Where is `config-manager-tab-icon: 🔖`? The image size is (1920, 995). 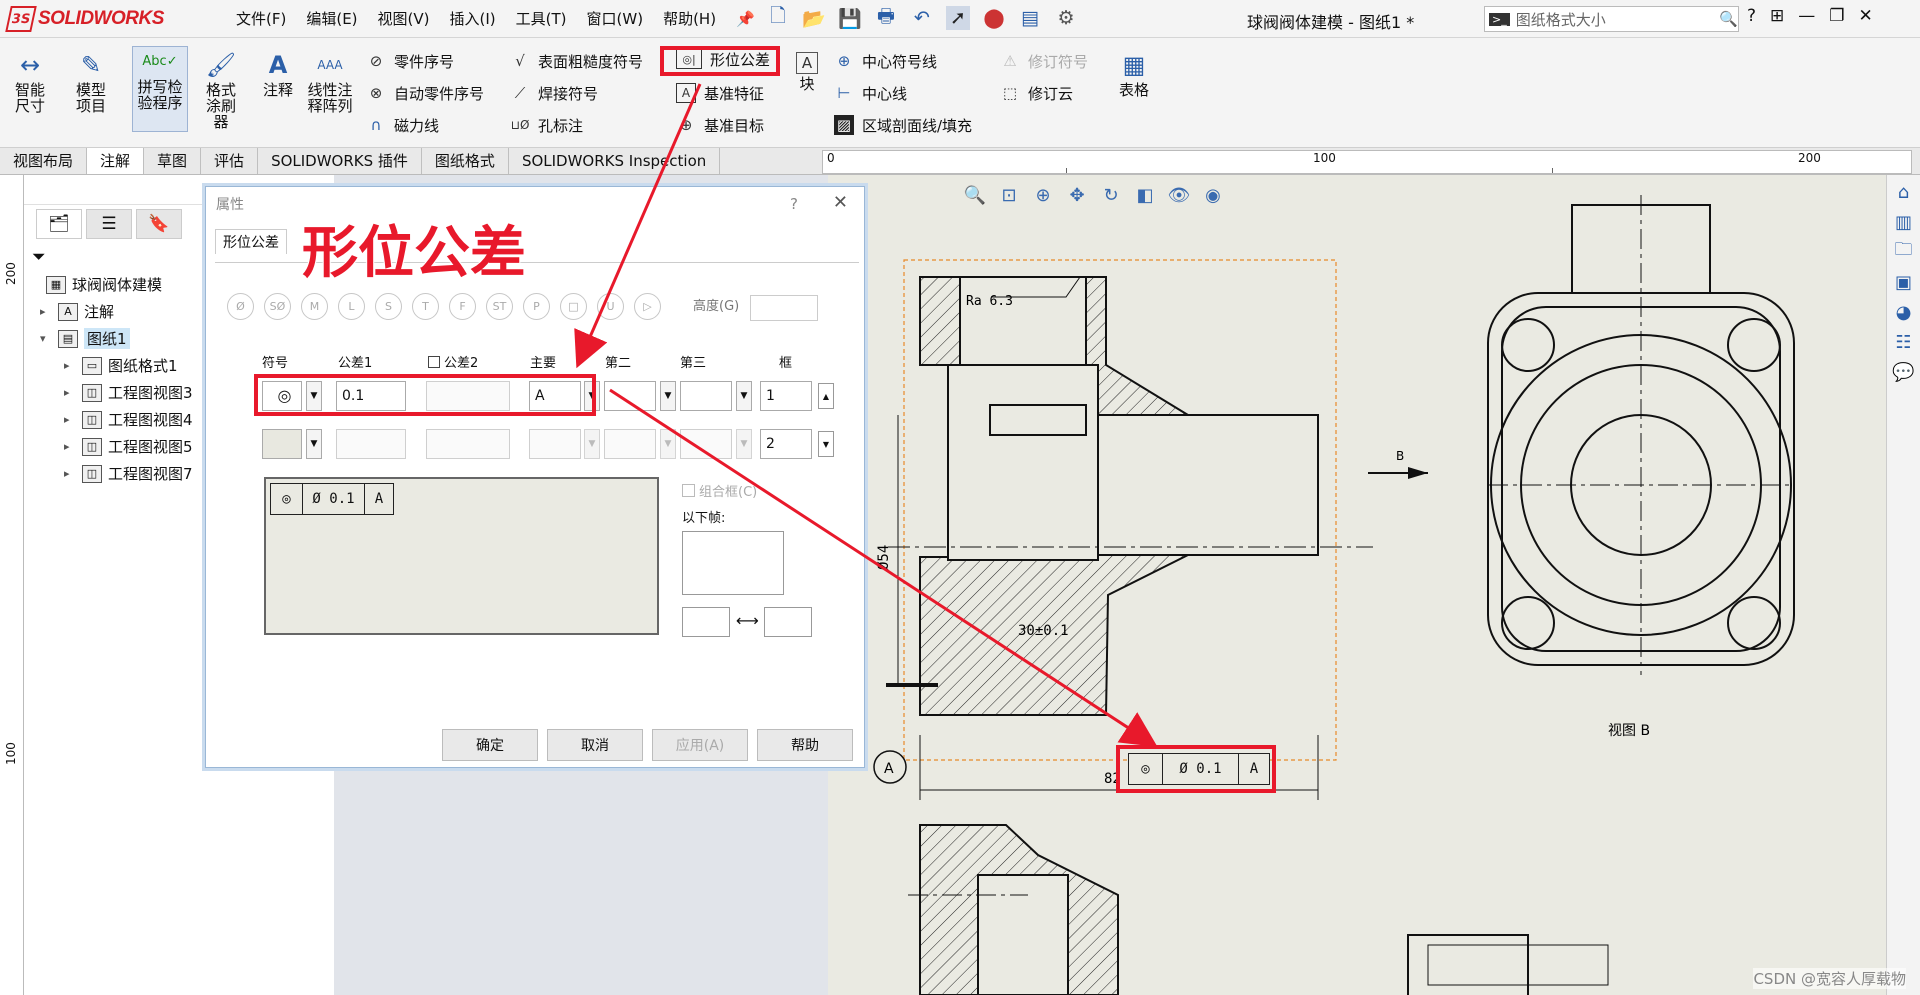
config-manager-tab-icon: 🔖 is located at coordinates (159, 224).